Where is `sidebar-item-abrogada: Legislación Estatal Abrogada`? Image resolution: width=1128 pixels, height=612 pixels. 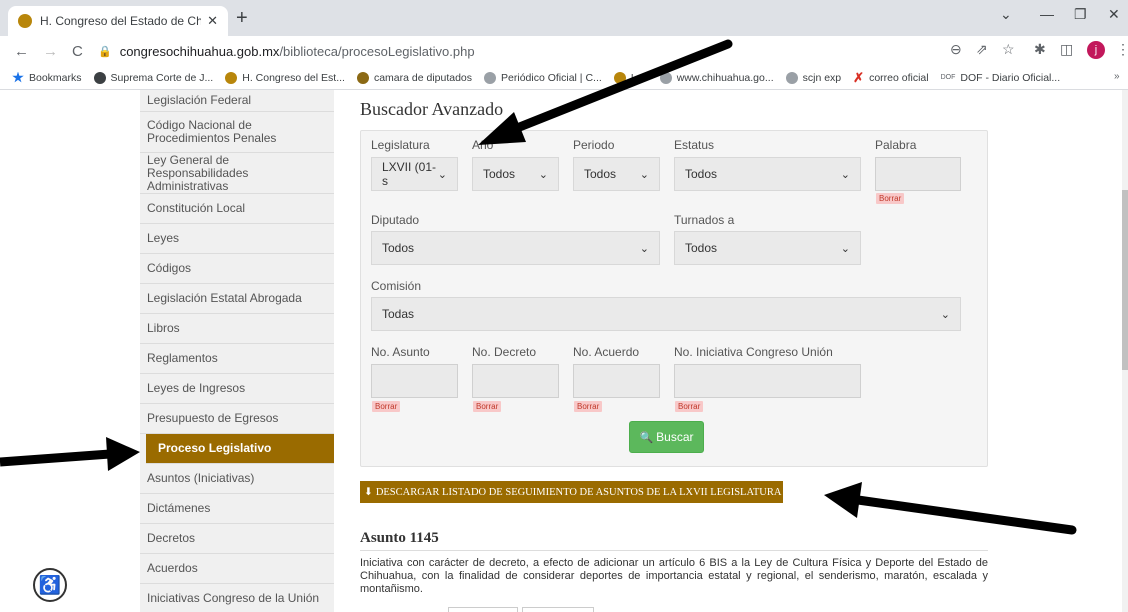
sidebar-item-abrogada: Legislación Estatal Abrogada is located at coordinates (237, 299).